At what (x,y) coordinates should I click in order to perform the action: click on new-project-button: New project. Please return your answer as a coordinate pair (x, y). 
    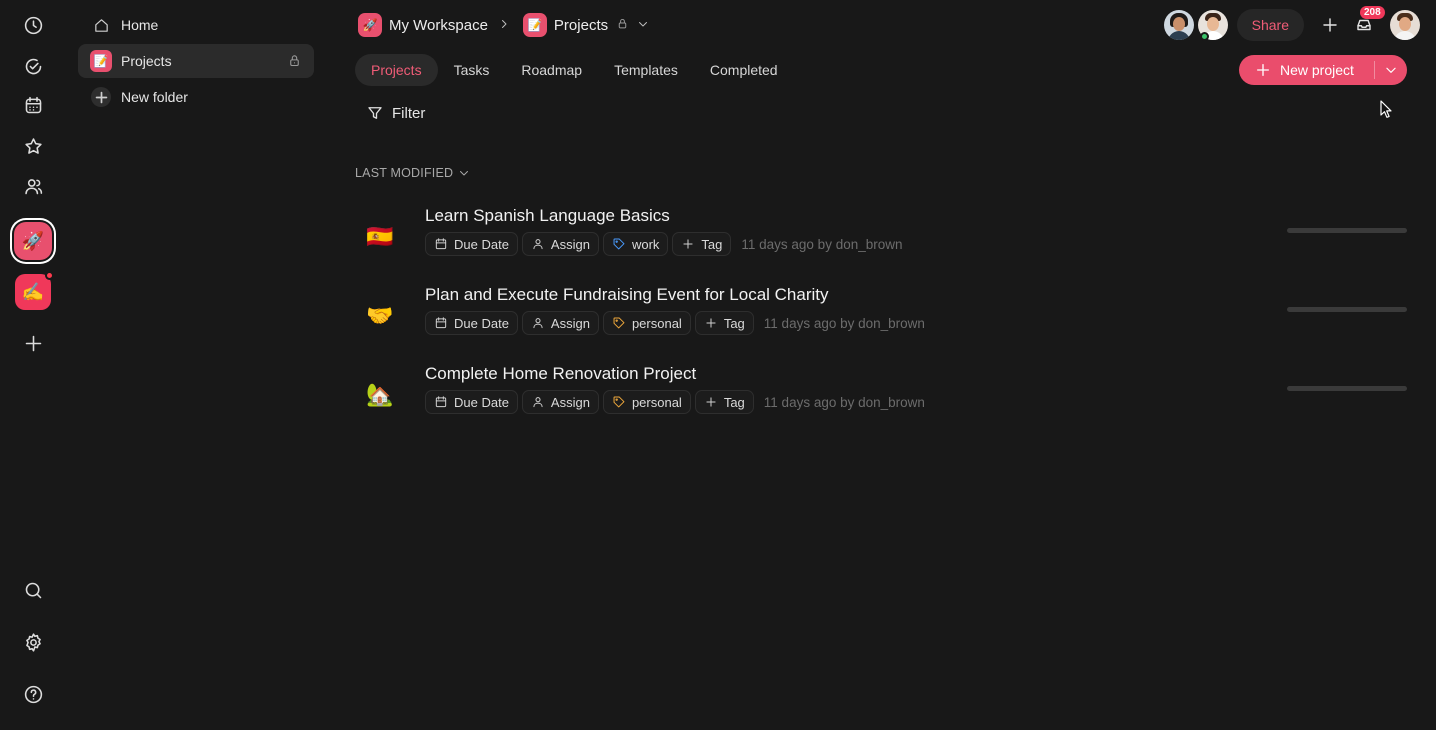
    Looking at the image, I should click on (1323, 70).